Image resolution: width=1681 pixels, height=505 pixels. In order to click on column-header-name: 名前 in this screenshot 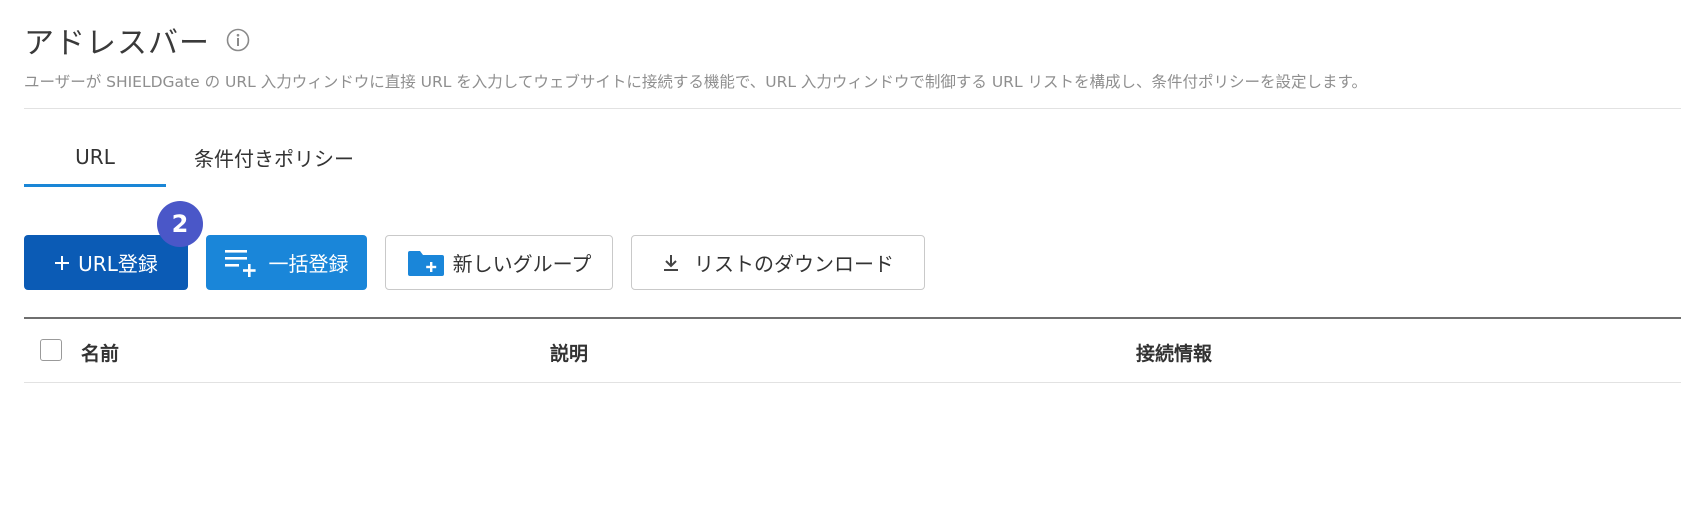, I will do `click(100, 354)`.